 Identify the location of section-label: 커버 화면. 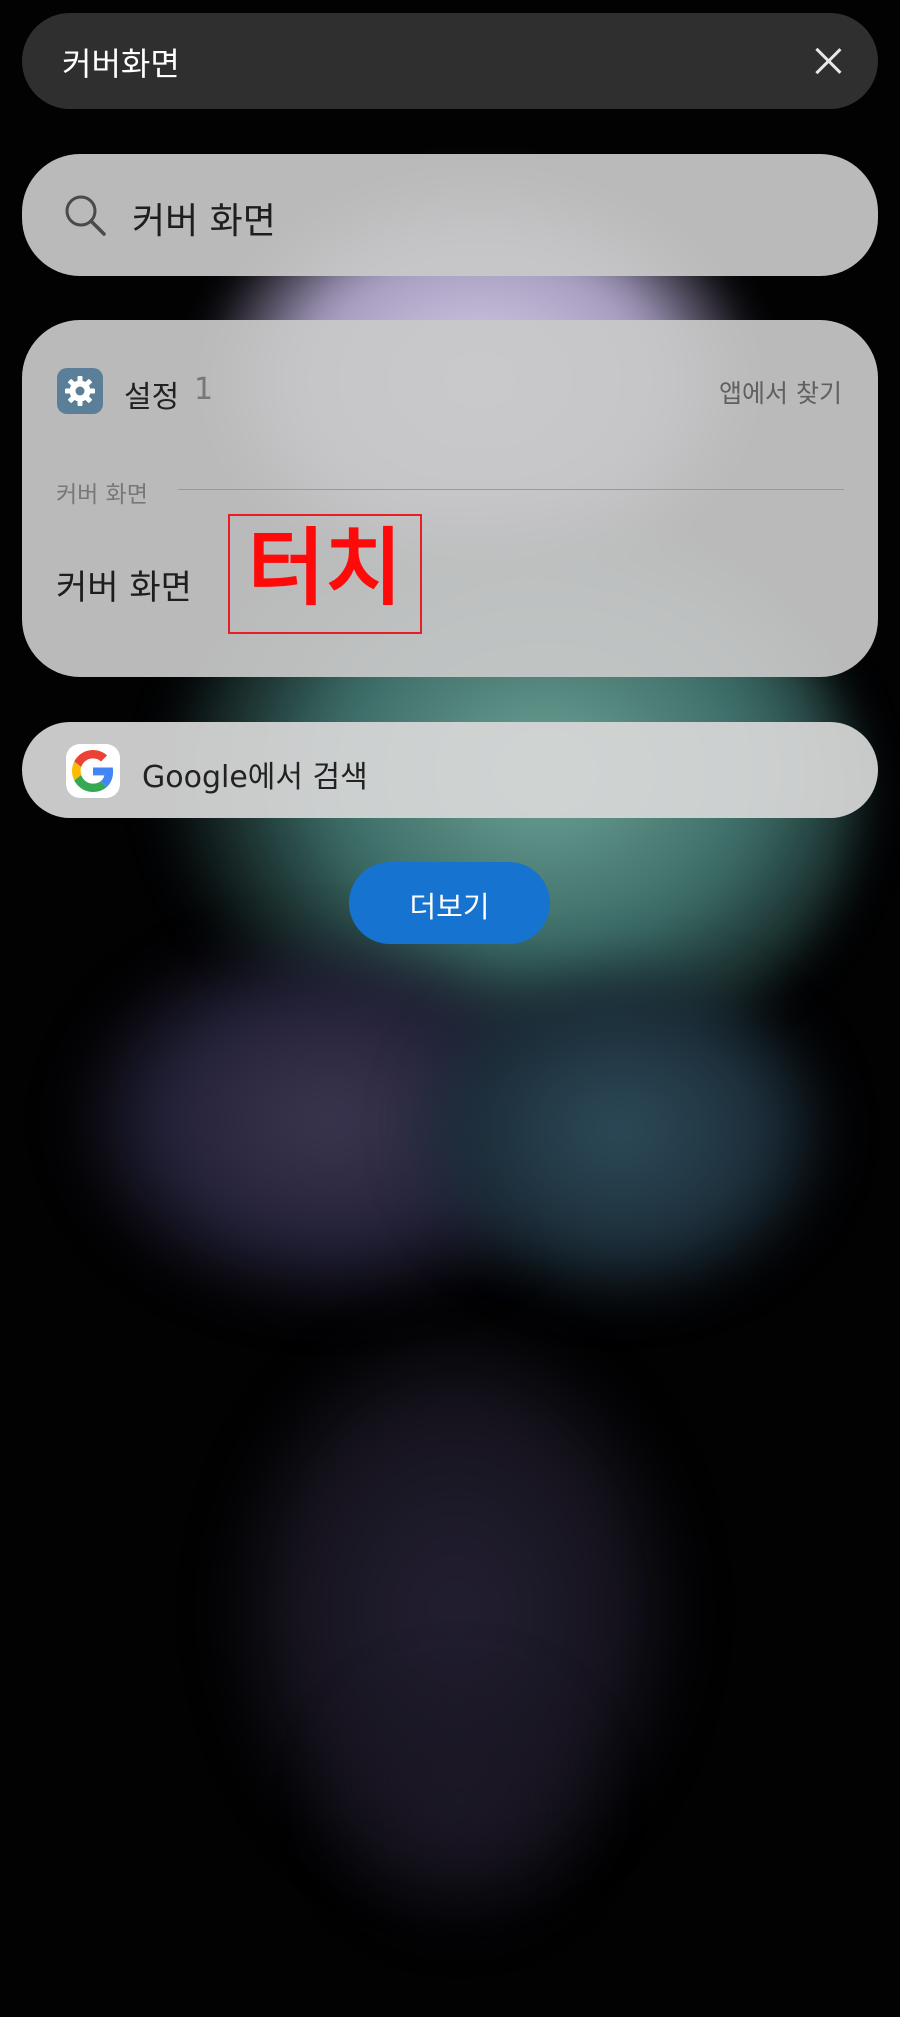
(102, 495).